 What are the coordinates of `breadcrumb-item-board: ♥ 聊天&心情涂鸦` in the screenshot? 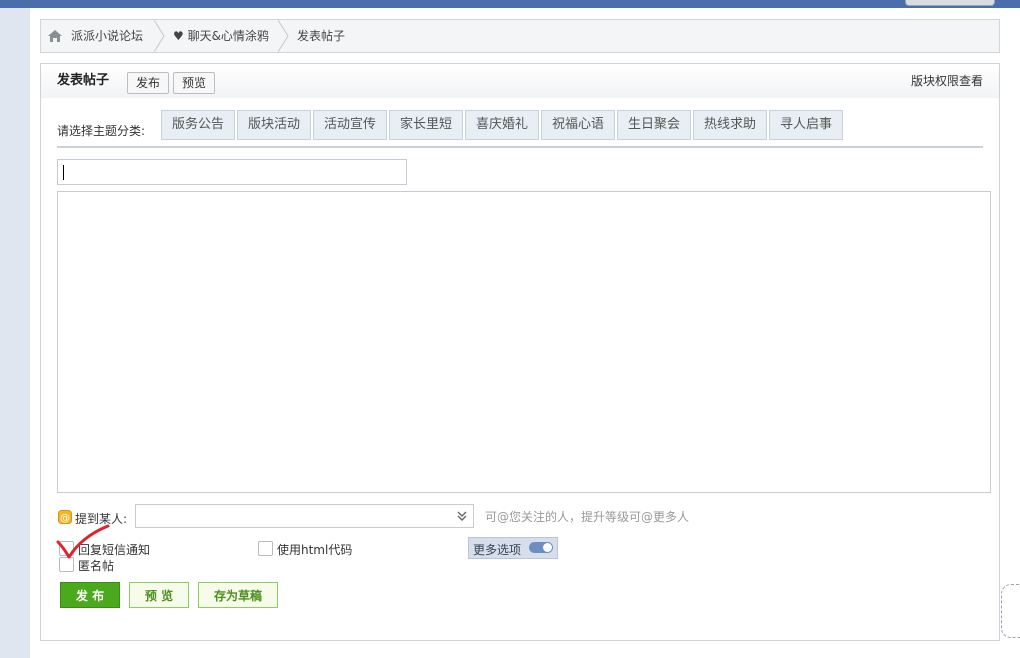 It's located at (221, 36).